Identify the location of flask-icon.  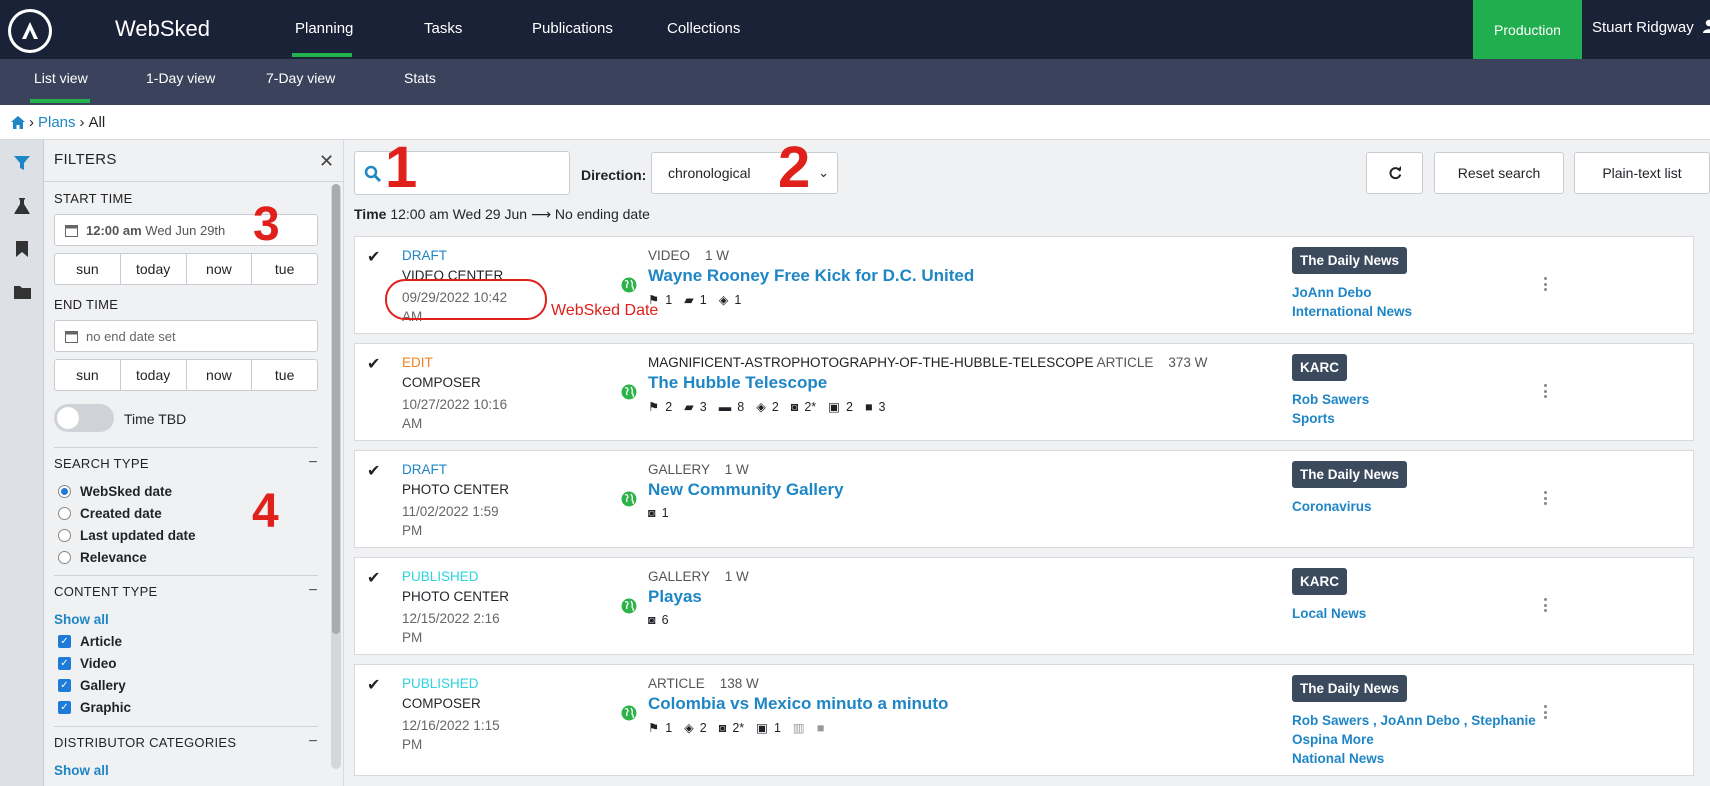
(22, 206).